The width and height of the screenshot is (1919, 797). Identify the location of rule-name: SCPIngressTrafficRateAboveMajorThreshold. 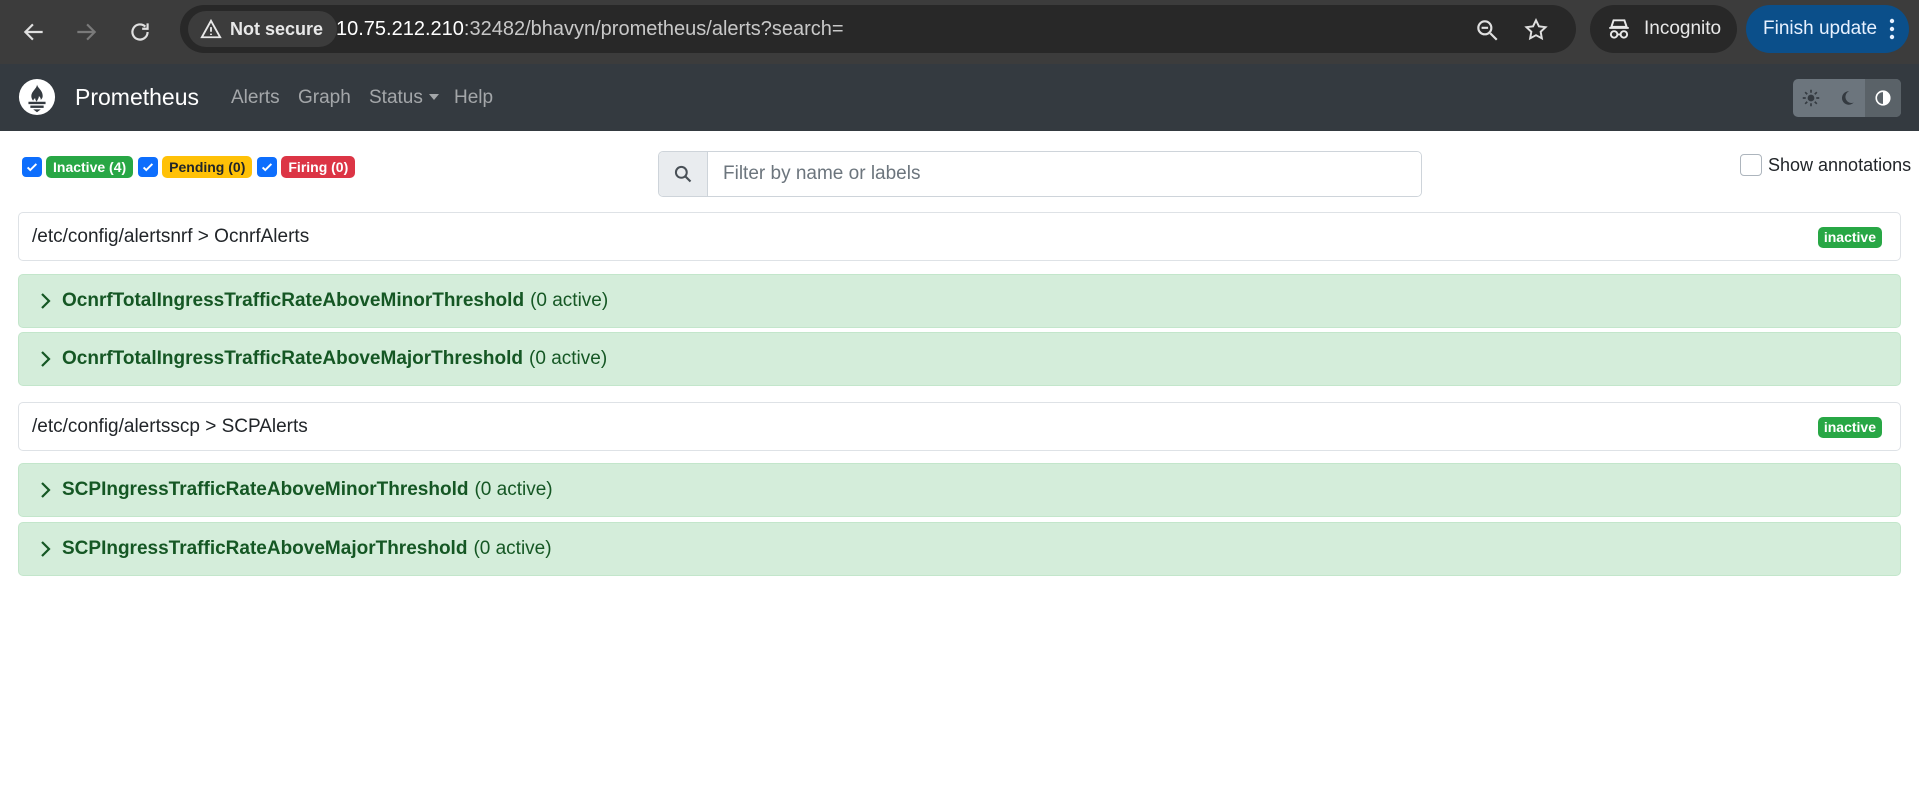
(265, 548).